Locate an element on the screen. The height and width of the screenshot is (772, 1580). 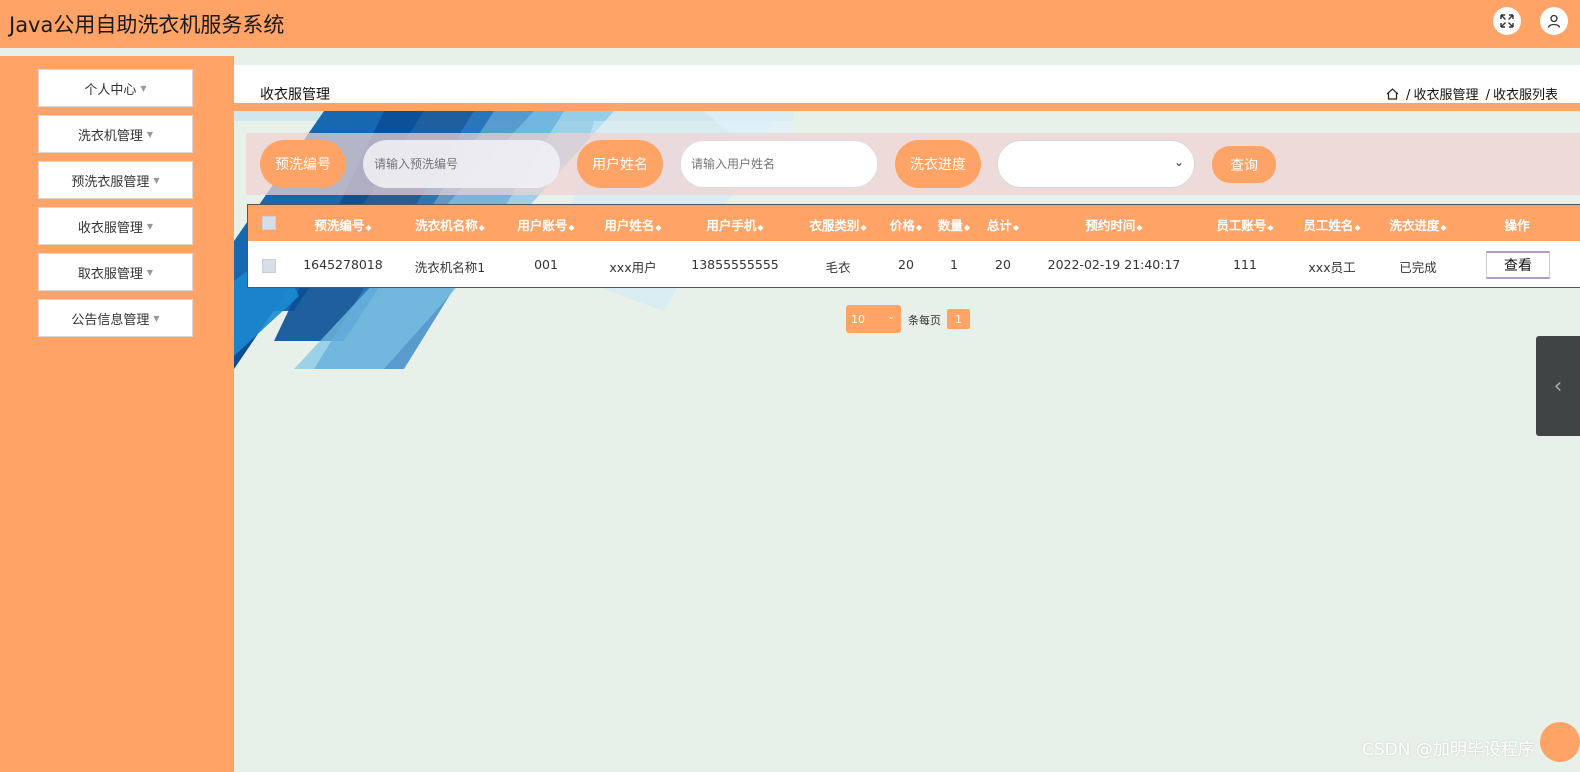
user-glyph is located at coordinates (1554, 21).